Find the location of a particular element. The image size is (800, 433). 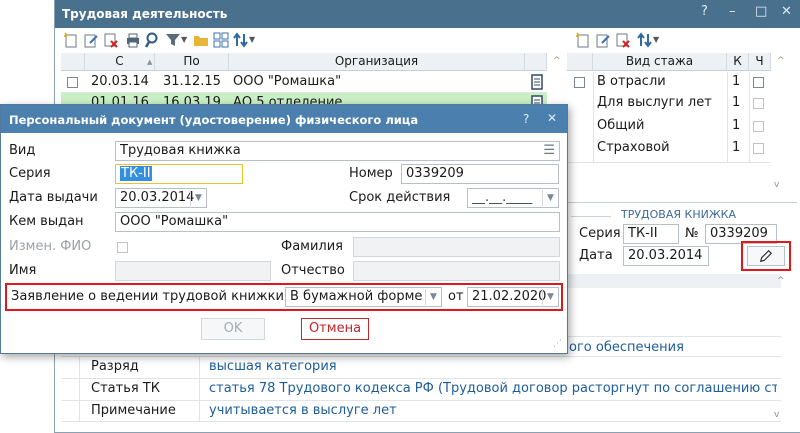

kind-field: Трудовая книжка ☰ is located at coordinates (337, 151).